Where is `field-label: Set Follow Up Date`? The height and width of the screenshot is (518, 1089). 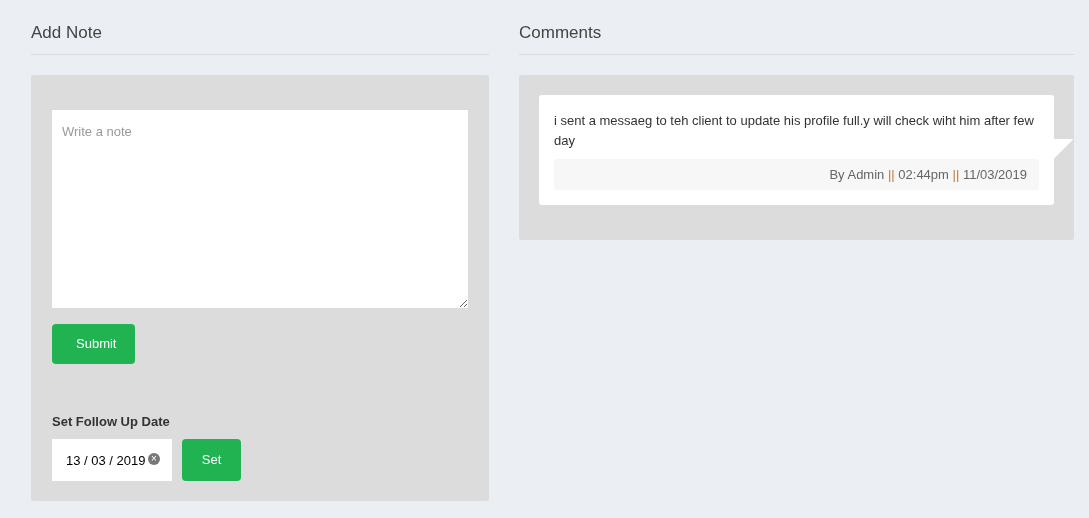
field-label: Set Follow Up Date is located at coordinates (111, 421).